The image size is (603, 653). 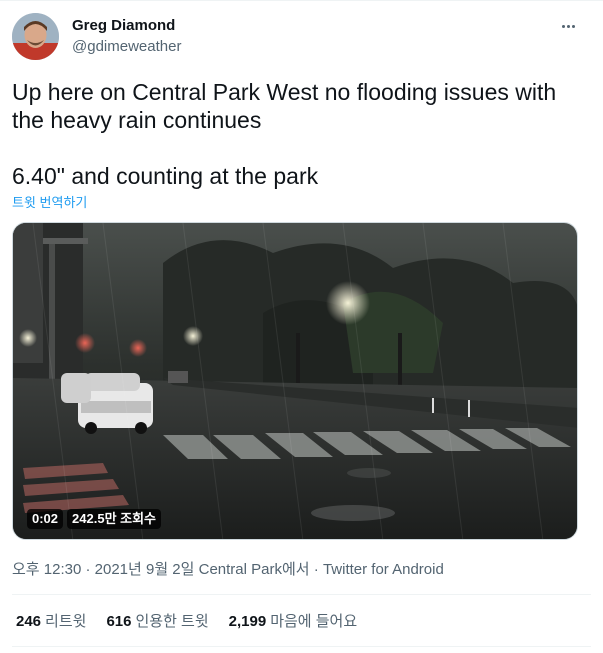 I want to click on quotes-label: 인용한 트윗, so click(x=172, y=621).